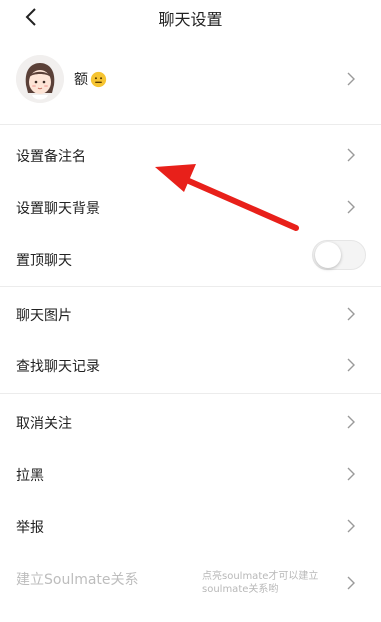 The image size is (381, 622). I want to click on row-label-report: 举报, so click(30, 528).